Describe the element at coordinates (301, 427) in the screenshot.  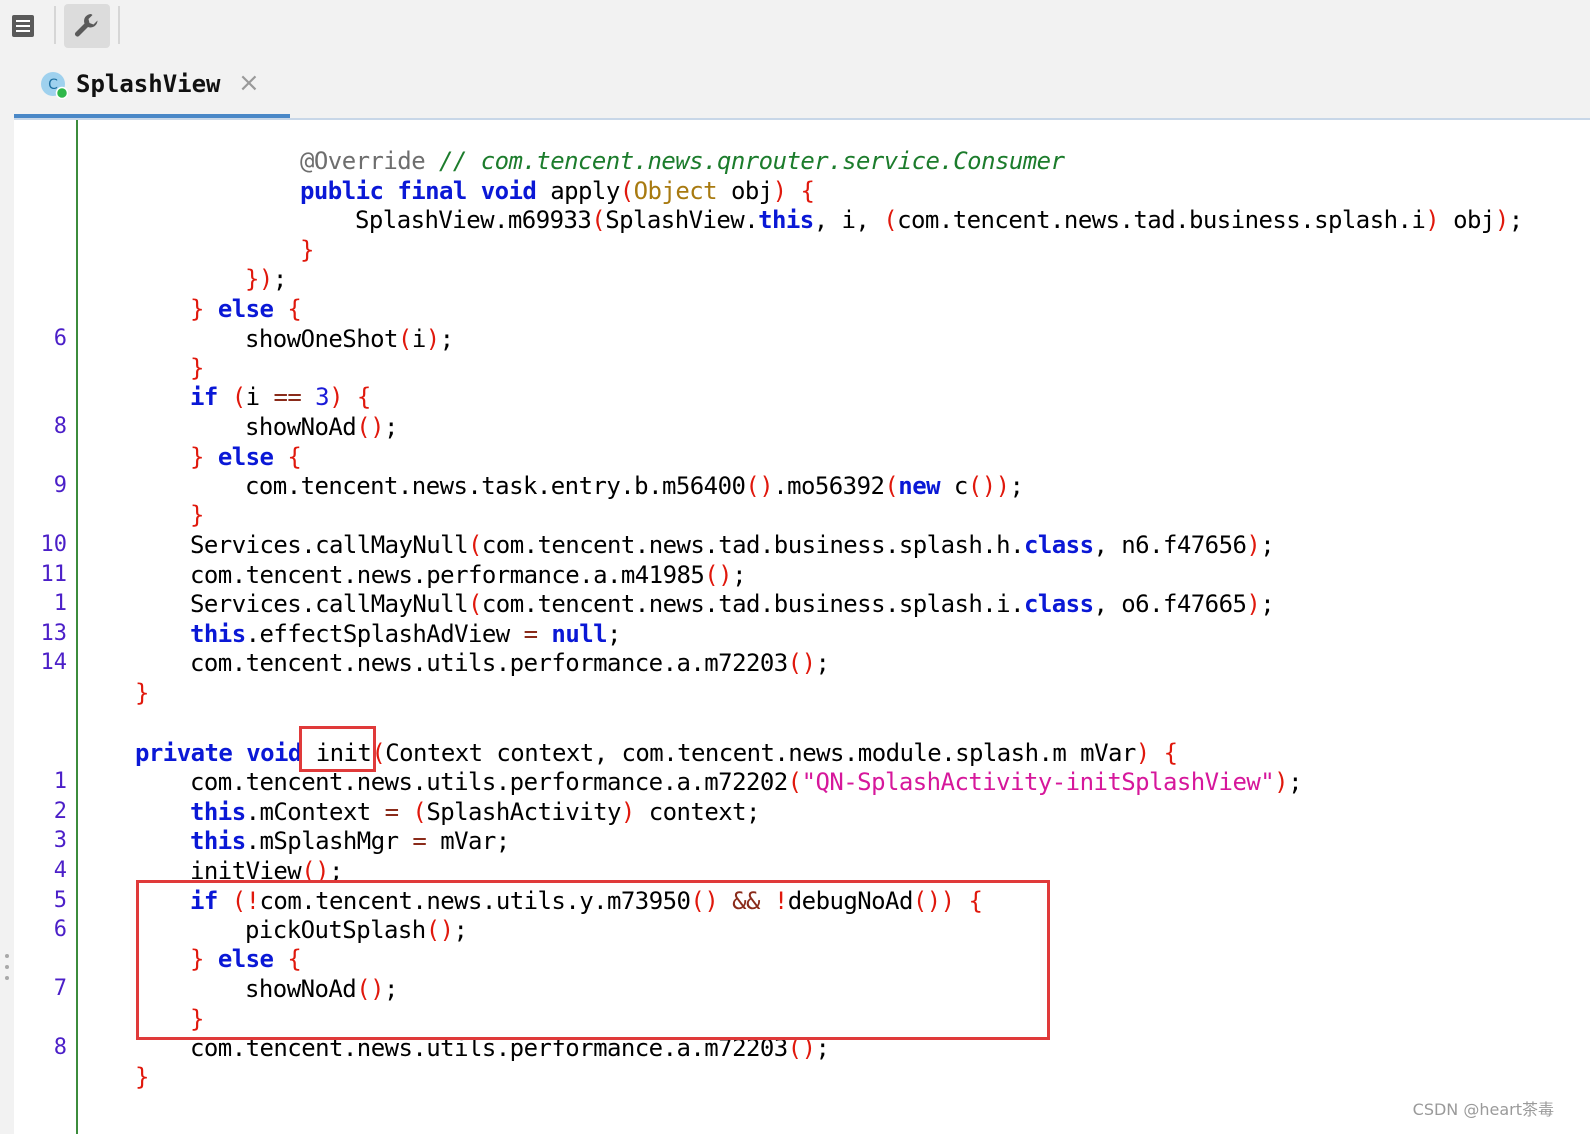
I see `code-token: showNoAd` at that location.